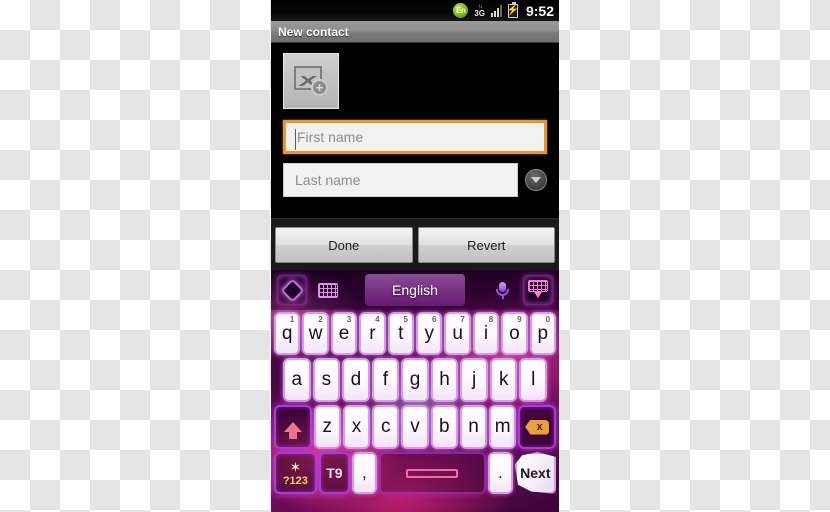  I want to click on key-h: h, so click(444, 380).